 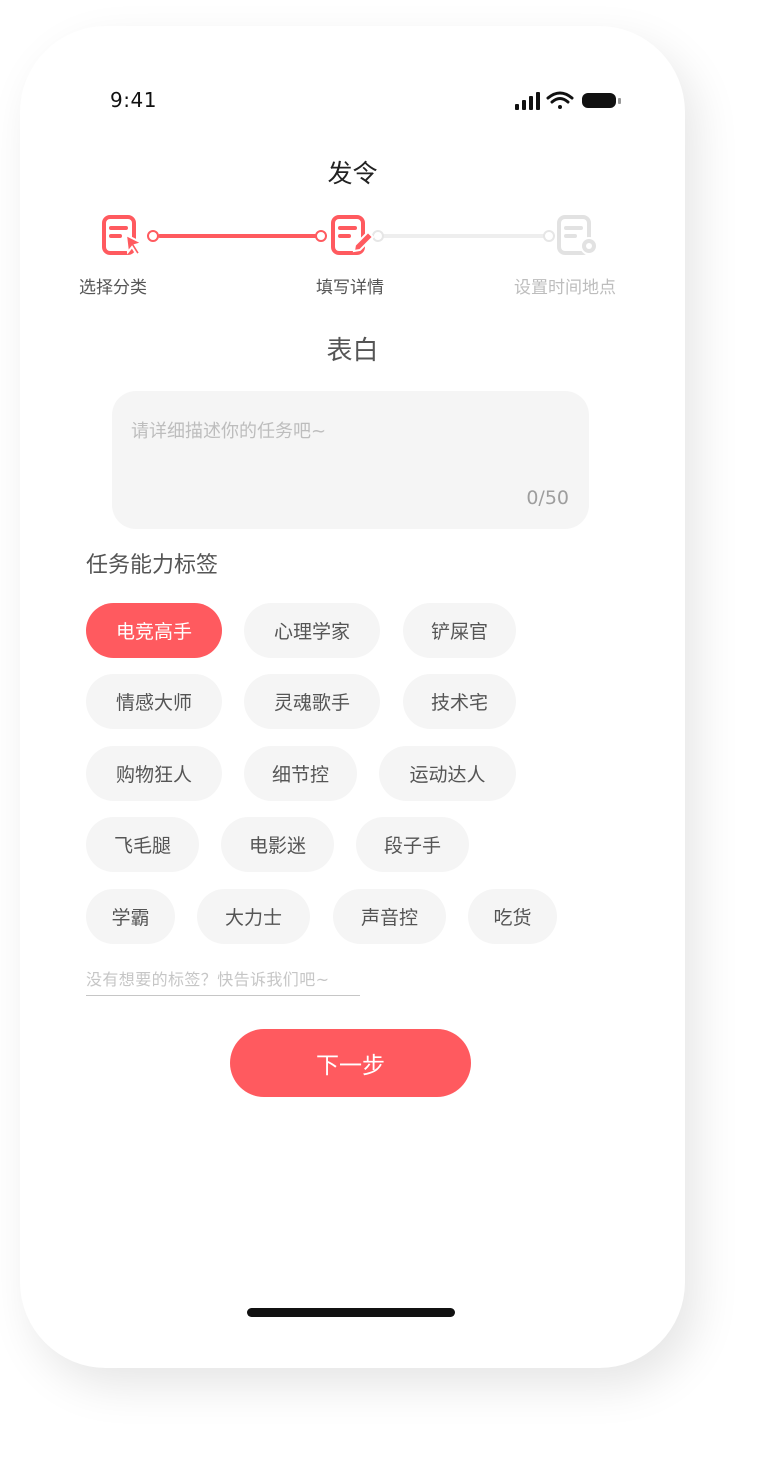 What do you see at coordinates (577, 235) in the screenshot?
I see `task-settings-icon` at bounding box center [577, 235].